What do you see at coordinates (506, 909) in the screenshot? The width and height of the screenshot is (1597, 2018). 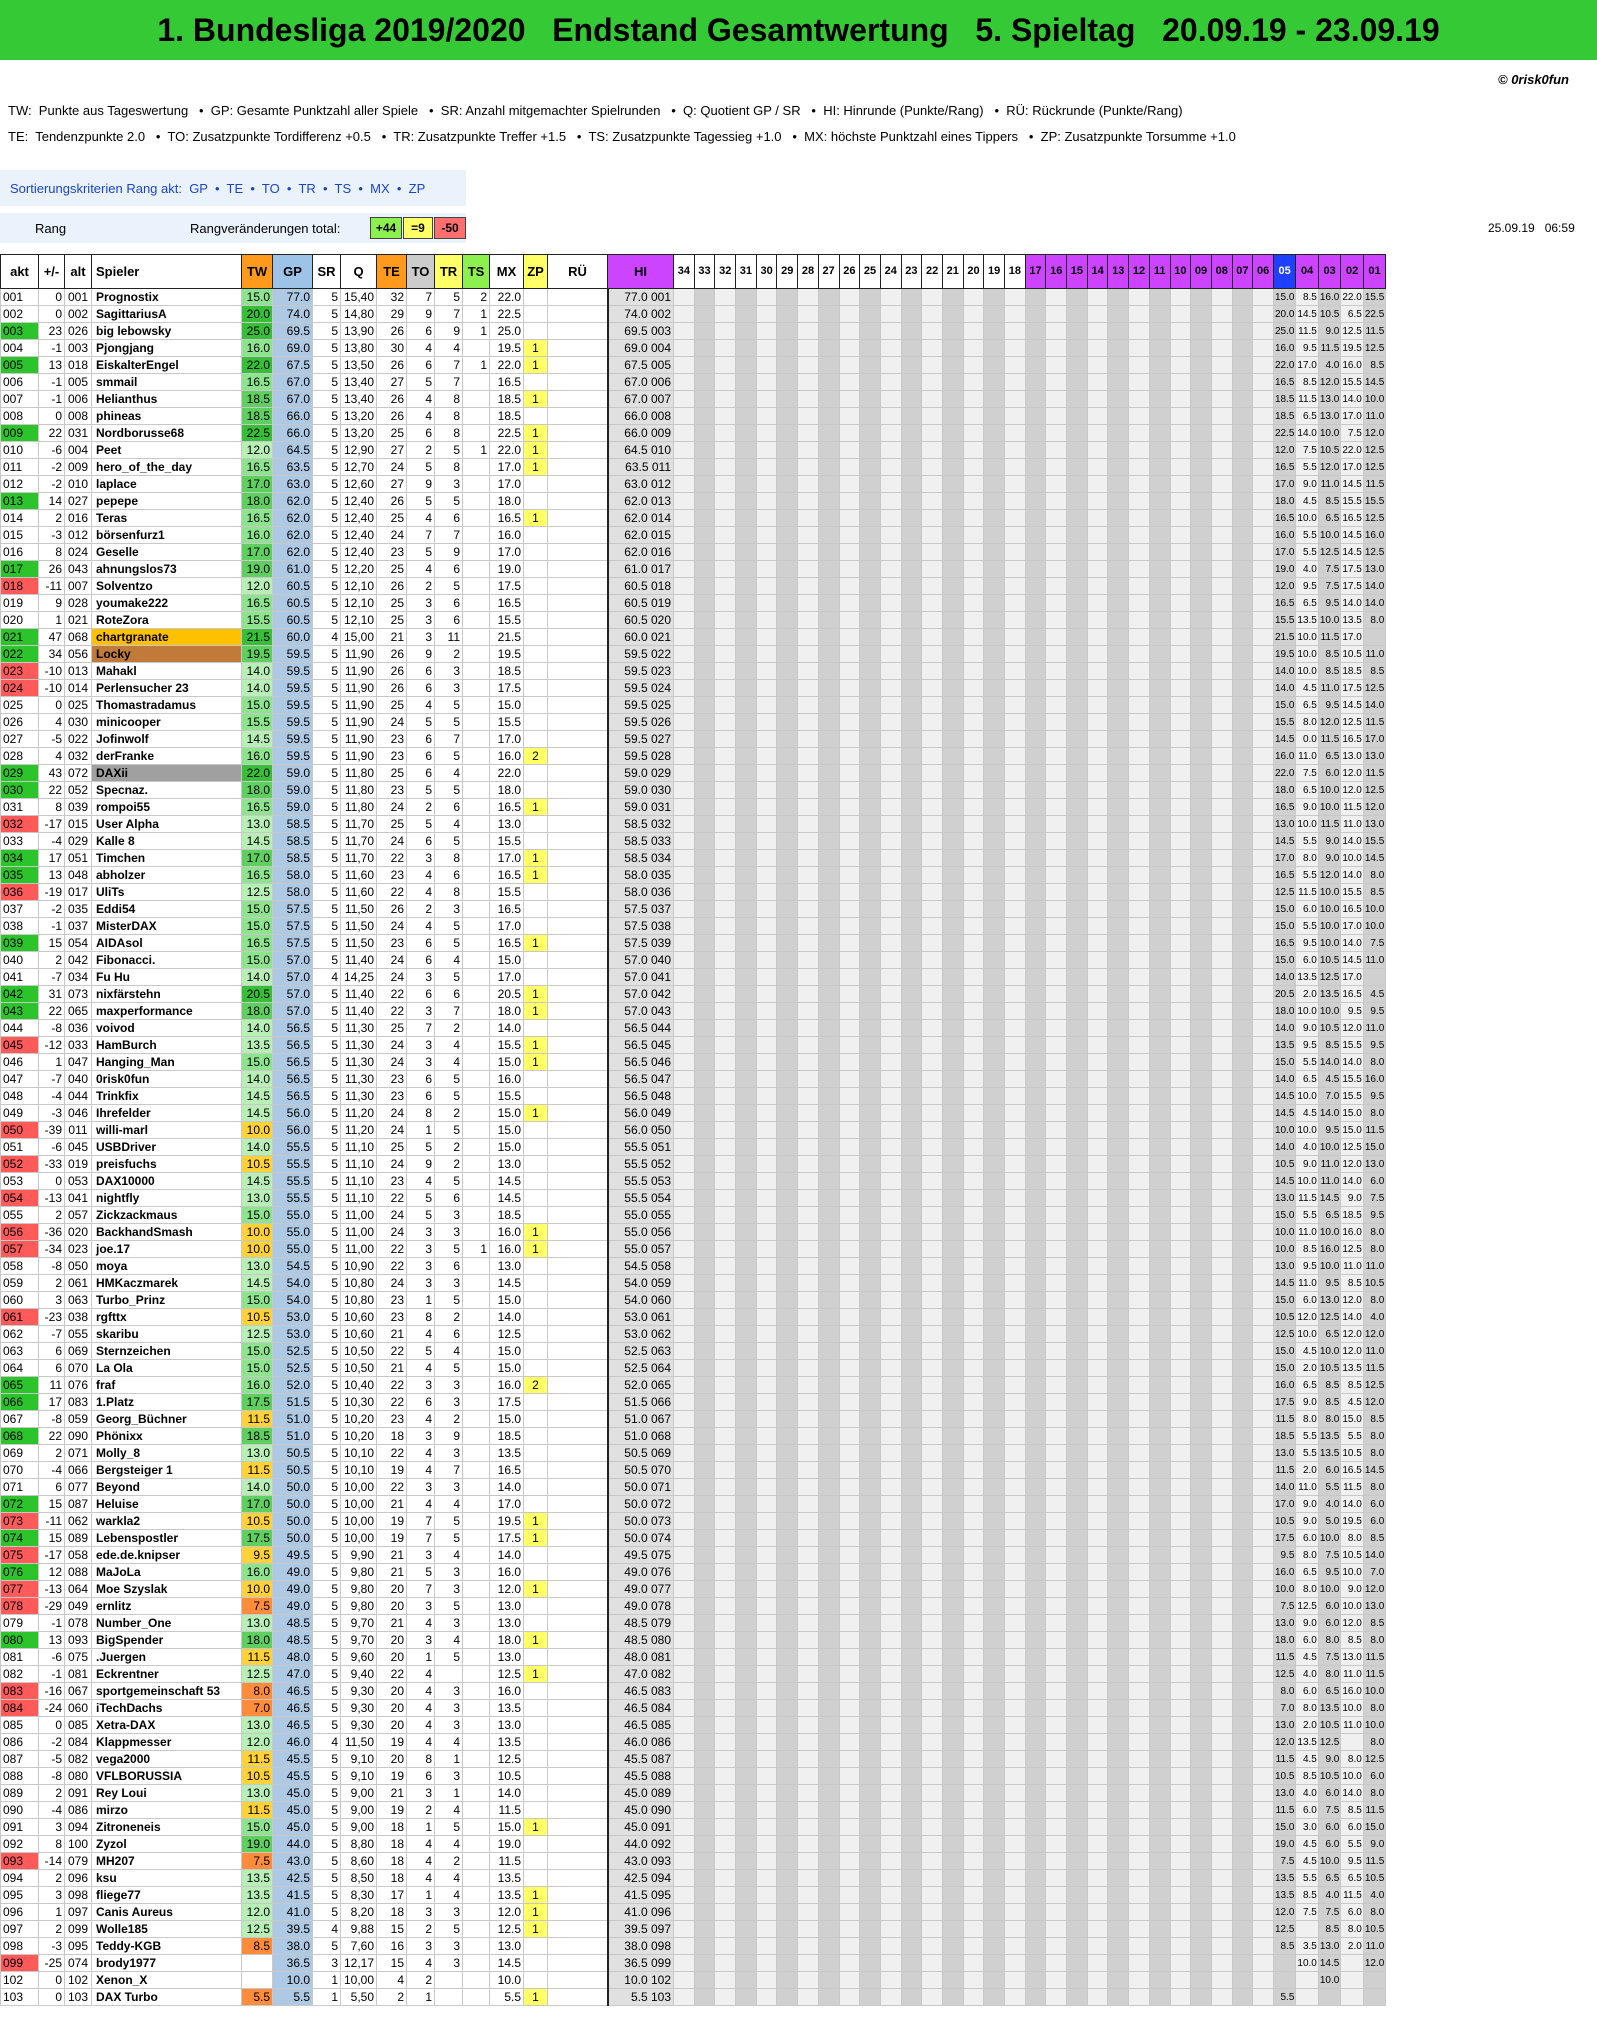 I see `cell-mx: 16.5` at bounding box center [506, 909].